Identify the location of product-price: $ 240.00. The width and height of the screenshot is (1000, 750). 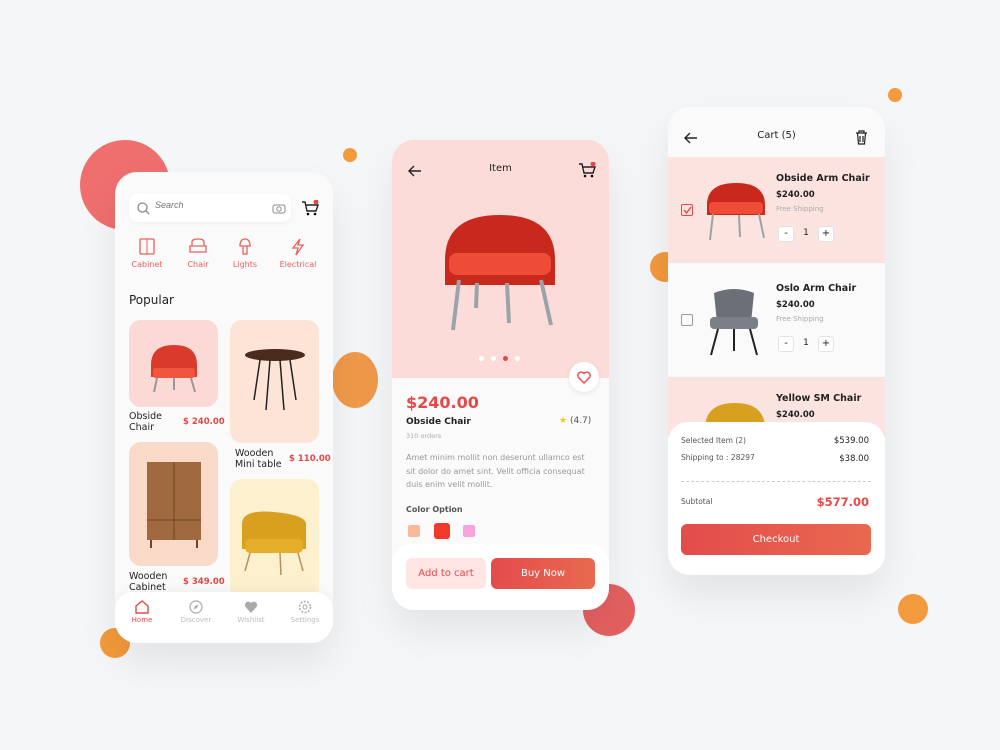
(204, 422).